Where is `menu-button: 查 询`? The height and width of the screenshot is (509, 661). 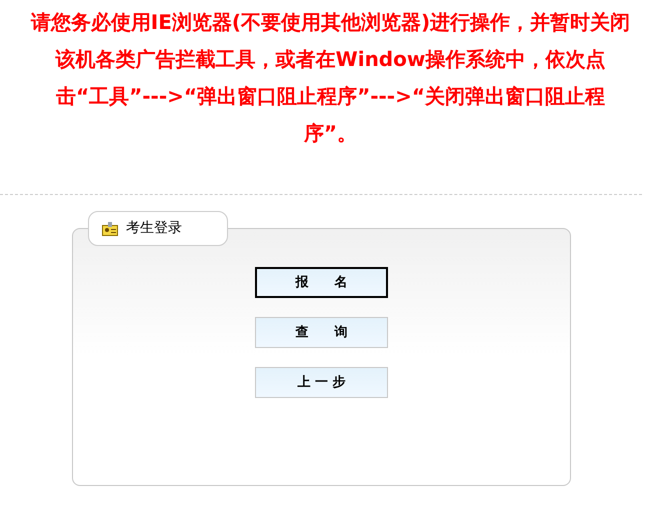 menu-button: 查 询 is located at coordinates (321, 332).